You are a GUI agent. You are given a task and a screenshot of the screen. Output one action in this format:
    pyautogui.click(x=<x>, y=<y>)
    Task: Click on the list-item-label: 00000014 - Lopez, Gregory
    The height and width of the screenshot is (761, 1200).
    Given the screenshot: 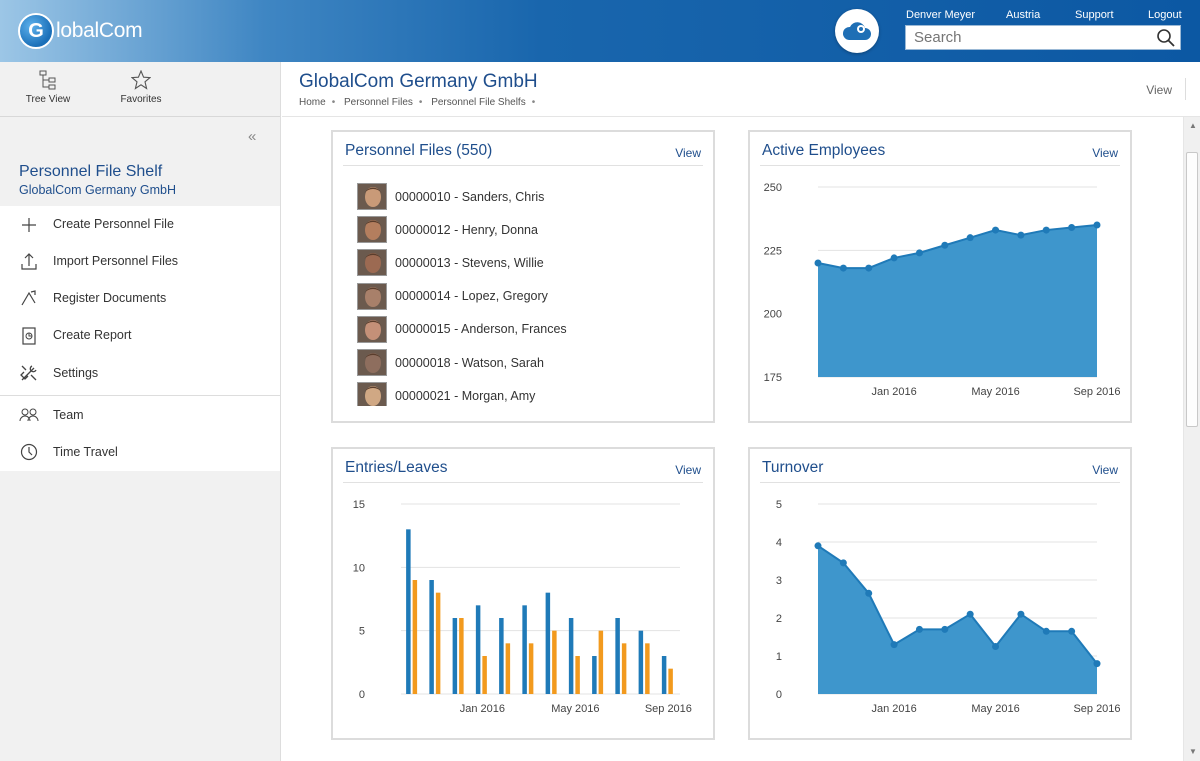 What is the action you would take?
    pyautogui.click(x=471, y=296)
    